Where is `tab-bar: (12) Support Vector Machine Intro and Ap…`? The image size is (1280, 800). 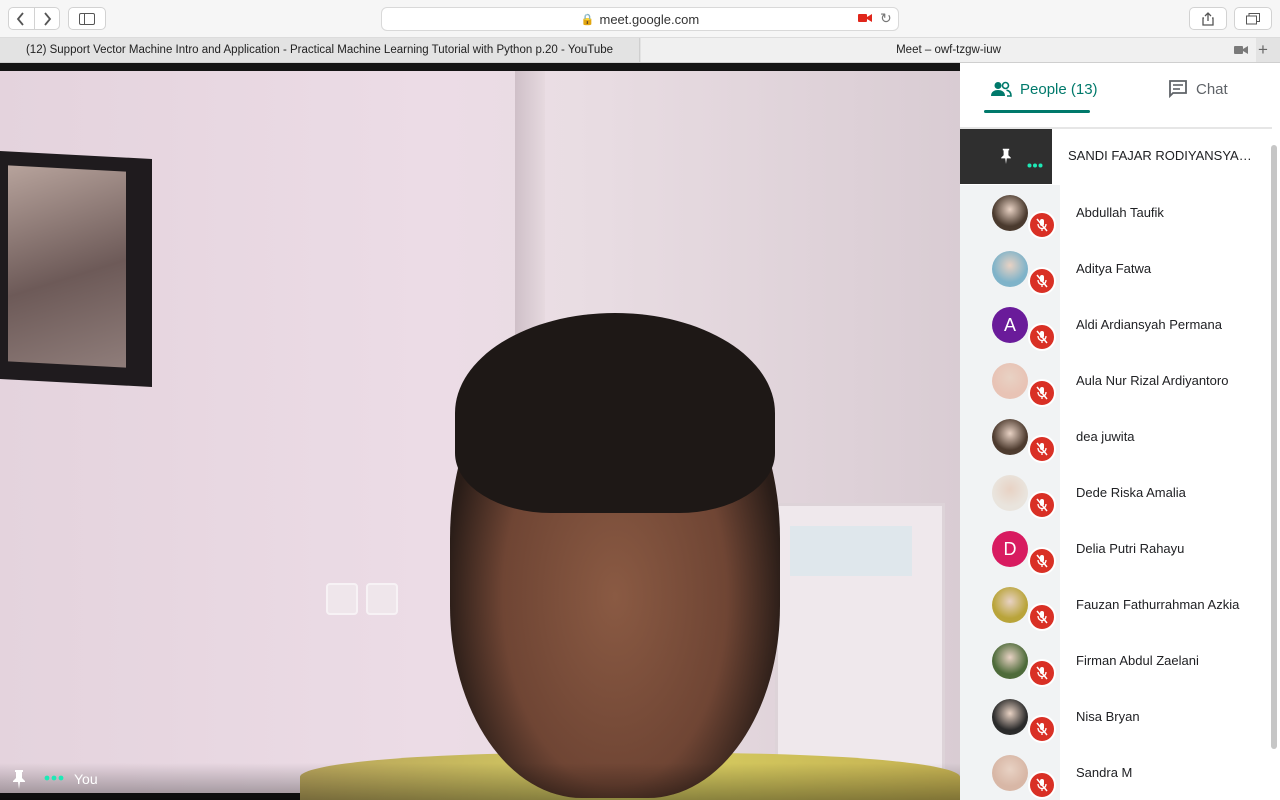
tab-bar: (12) Support Vector Machine Intro and Ap… is located at coordinates (640, 50).